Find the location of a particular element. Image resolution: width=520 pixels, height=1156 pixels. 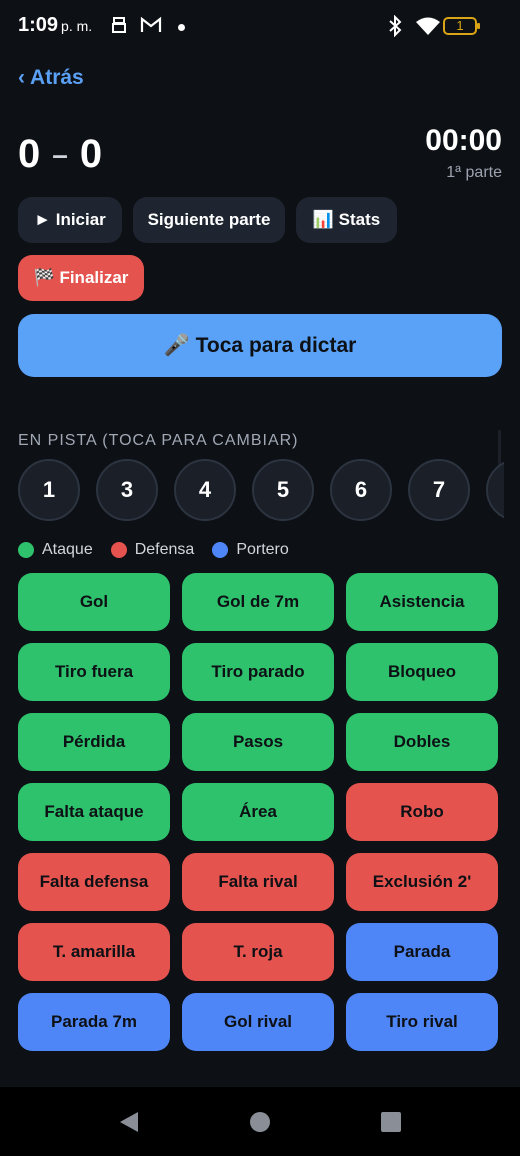

player-chip: 6 is located at coordinates (361, 490).